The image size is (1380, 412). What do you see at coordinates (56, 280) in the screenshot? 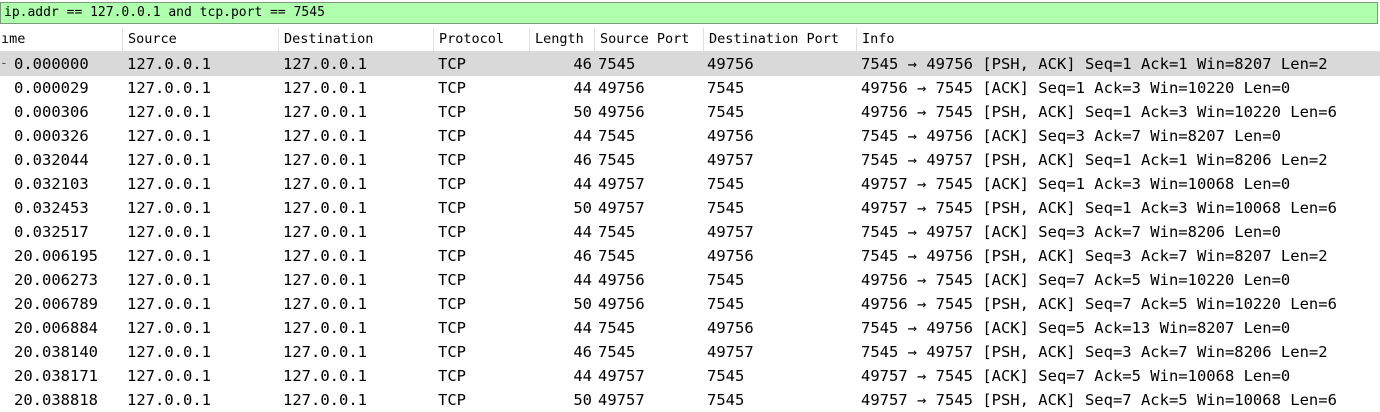
I see `cell-time: 20.006273` at bounding box center [56, 280].